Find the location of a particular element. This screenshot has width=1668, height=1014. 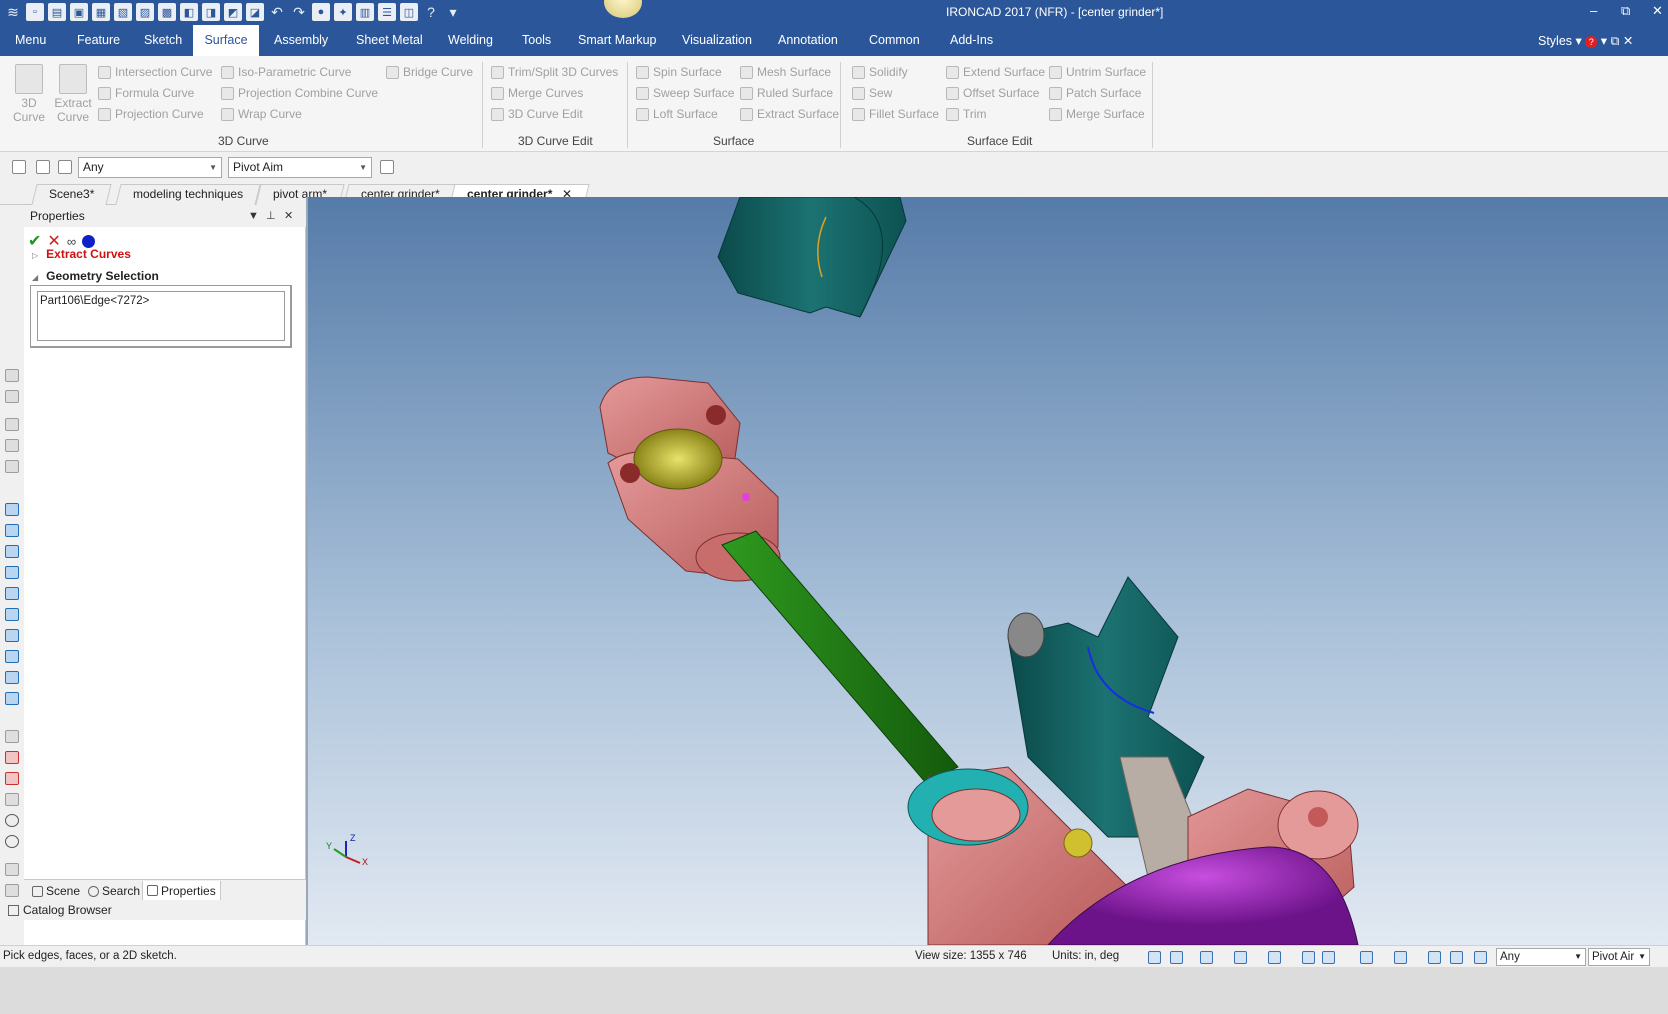

curve-tool-icon is located at coordinates (12, 869).